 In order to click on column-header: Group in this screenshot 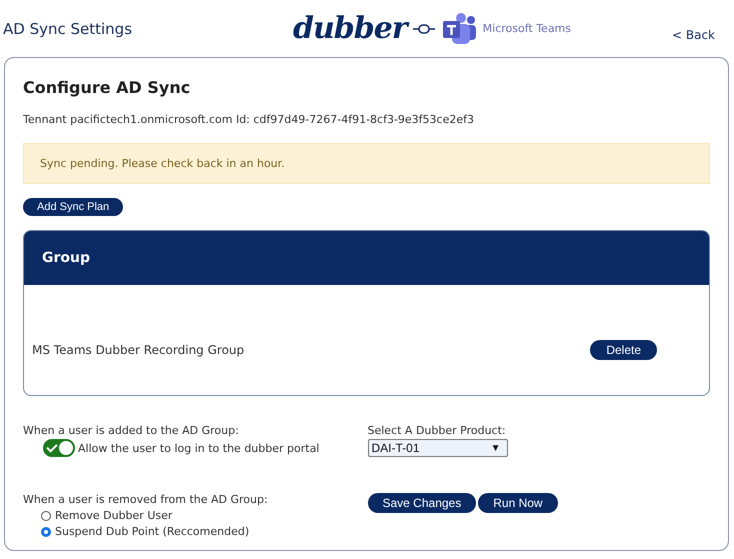, I will do `click(66, 258)`.